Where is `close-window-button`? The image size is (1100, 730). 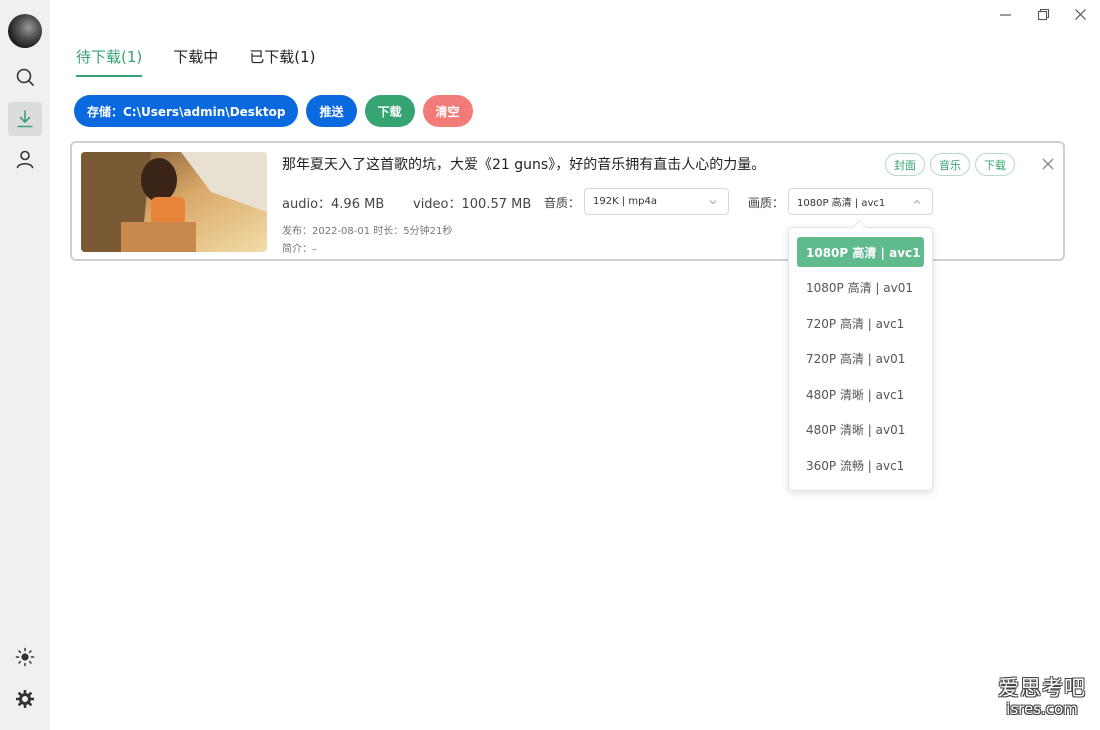 close-window-button is located at coordinates (1080, 14).